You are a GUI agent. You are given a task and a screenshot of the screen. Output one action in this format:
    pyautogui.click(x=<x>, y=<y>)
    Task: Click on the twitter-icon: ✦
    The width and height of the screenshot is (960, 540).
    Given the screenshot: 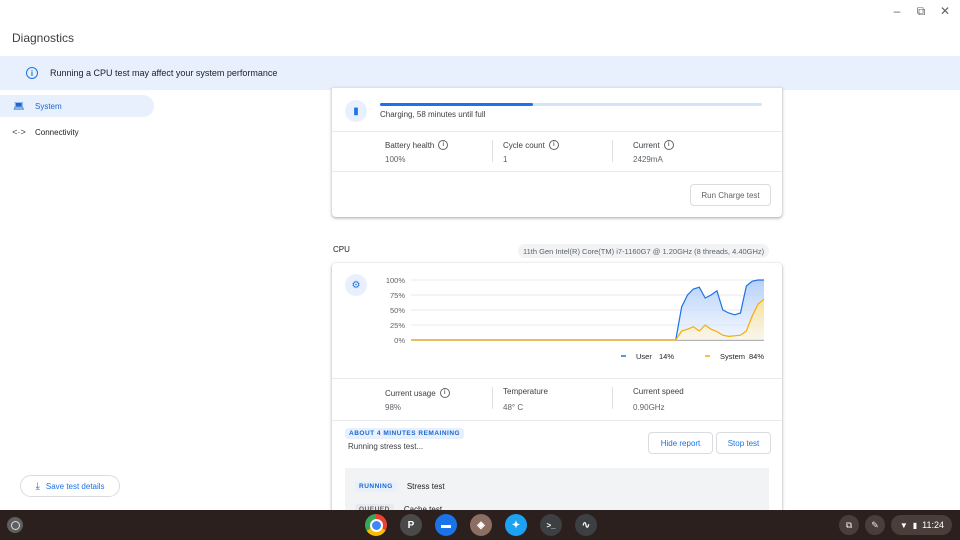 What is the action you would take?
    pyautogui.click(x=516, y=525)
    